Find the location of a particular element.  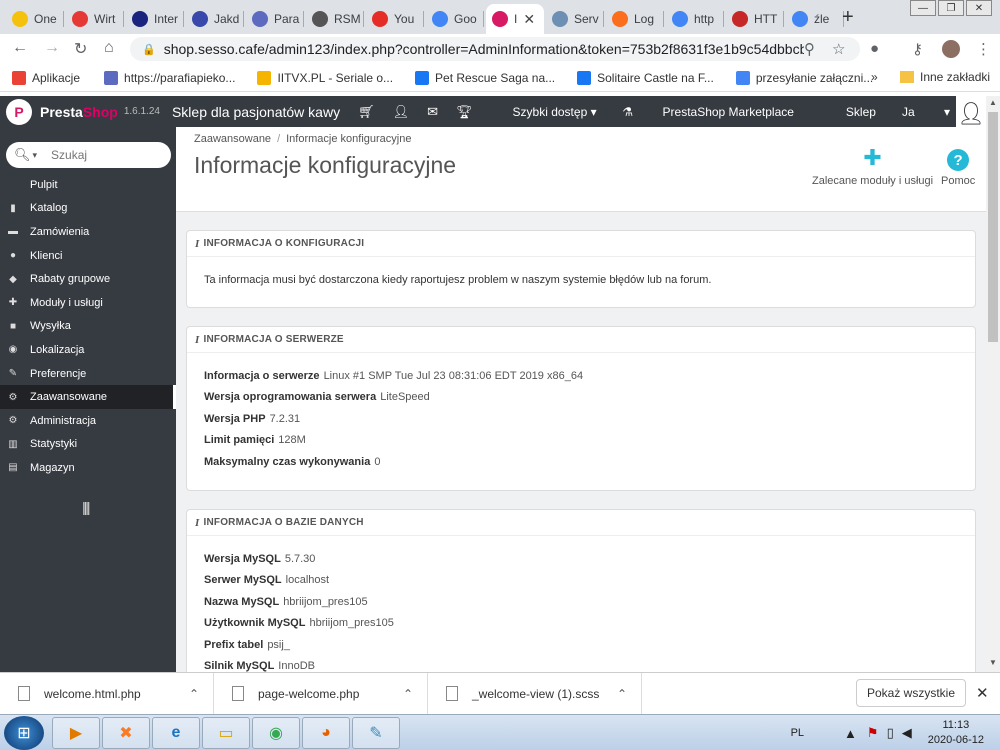

tray-up-arrow-icon: ▲ is located at coordinates (850, 733).